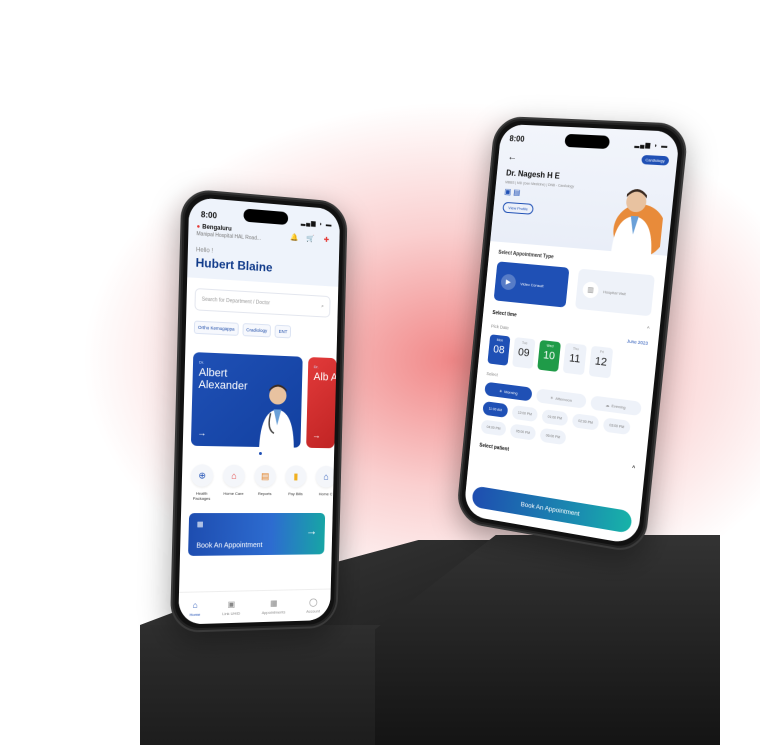 The image size is (780, 745). Describe the element at coordinates (501, 390) in the screenshot. I see `sun-icon: ☀` at that location.